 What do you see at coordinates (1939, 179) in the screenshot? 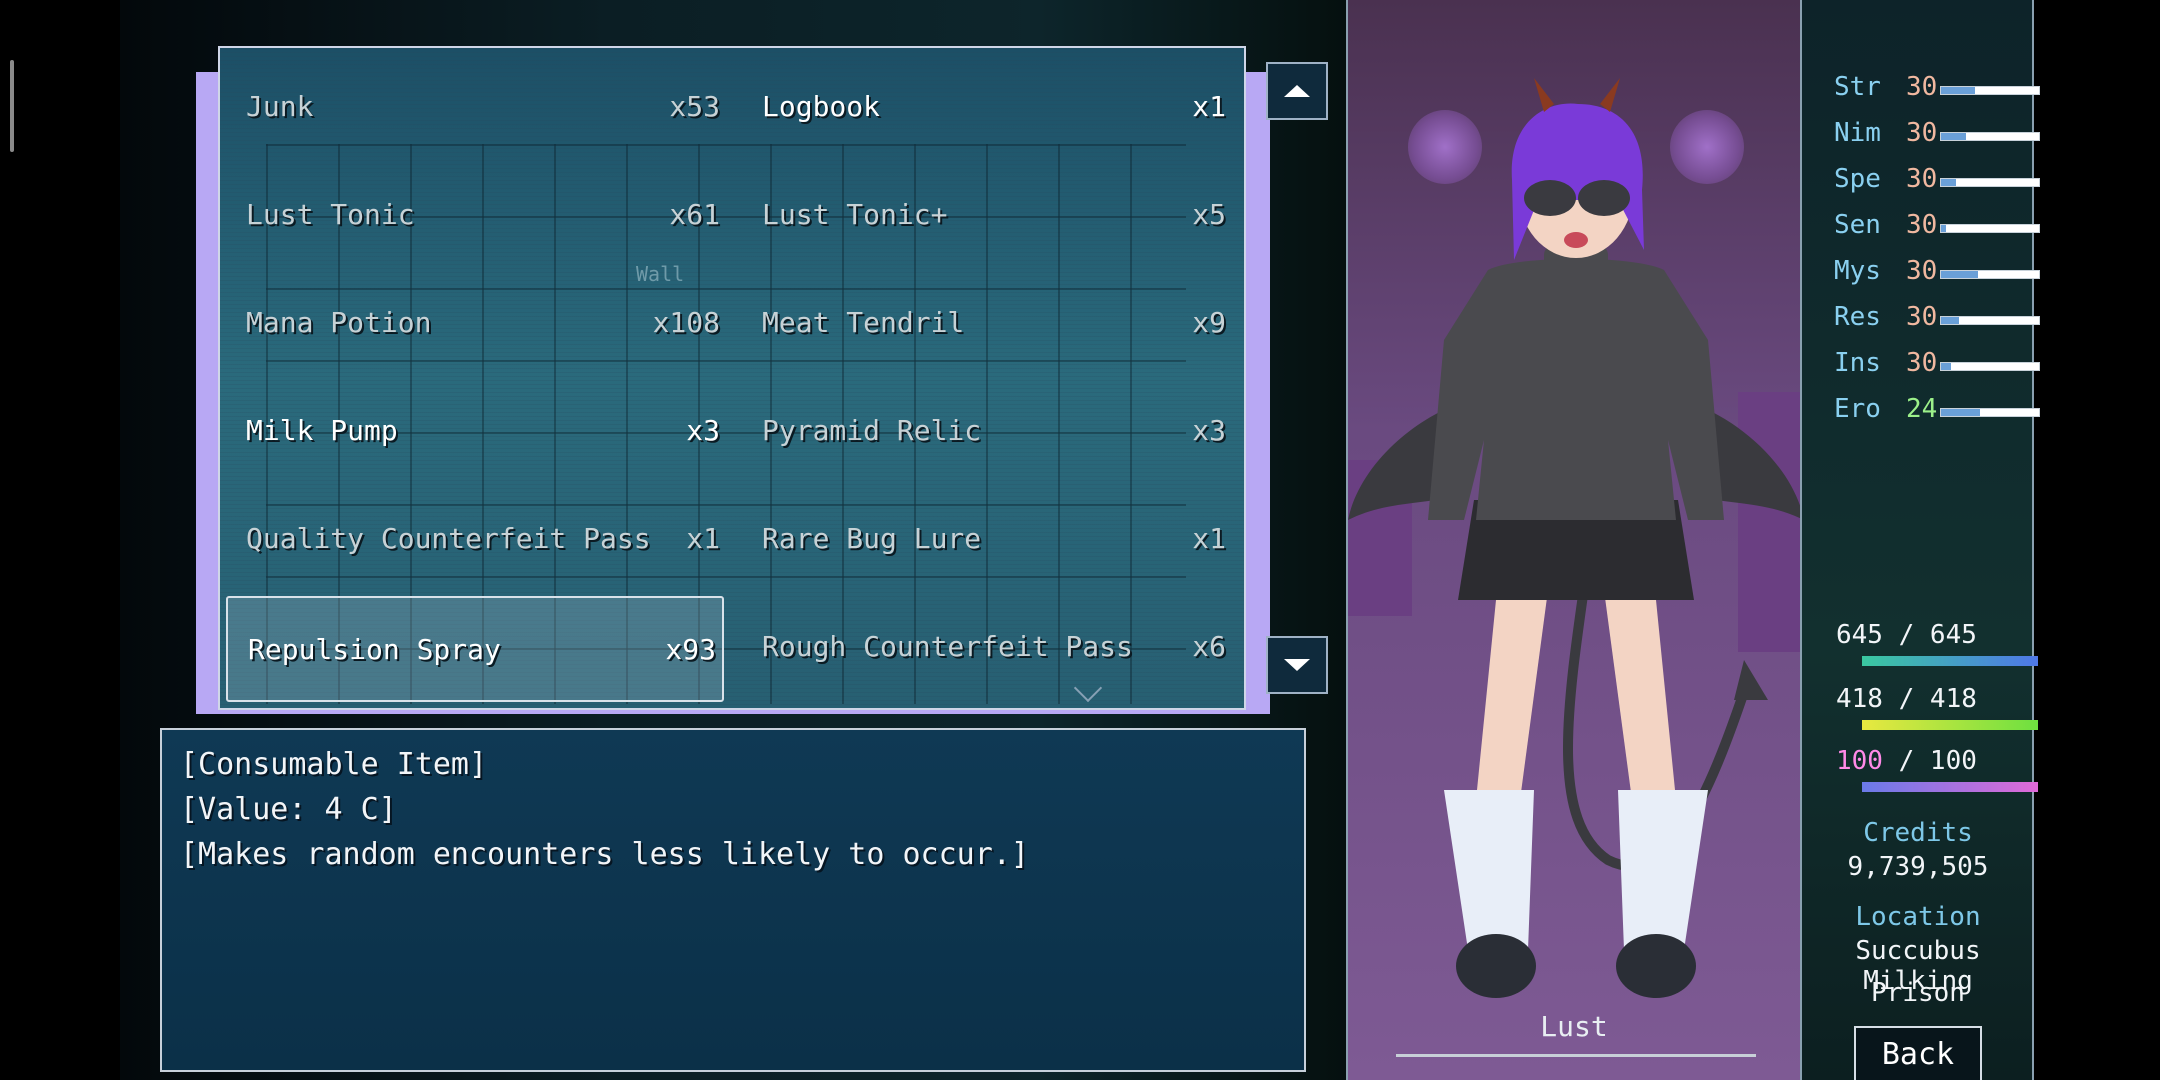
I see `stat-spe: Spe 30` at bounding box center [1939, 179].